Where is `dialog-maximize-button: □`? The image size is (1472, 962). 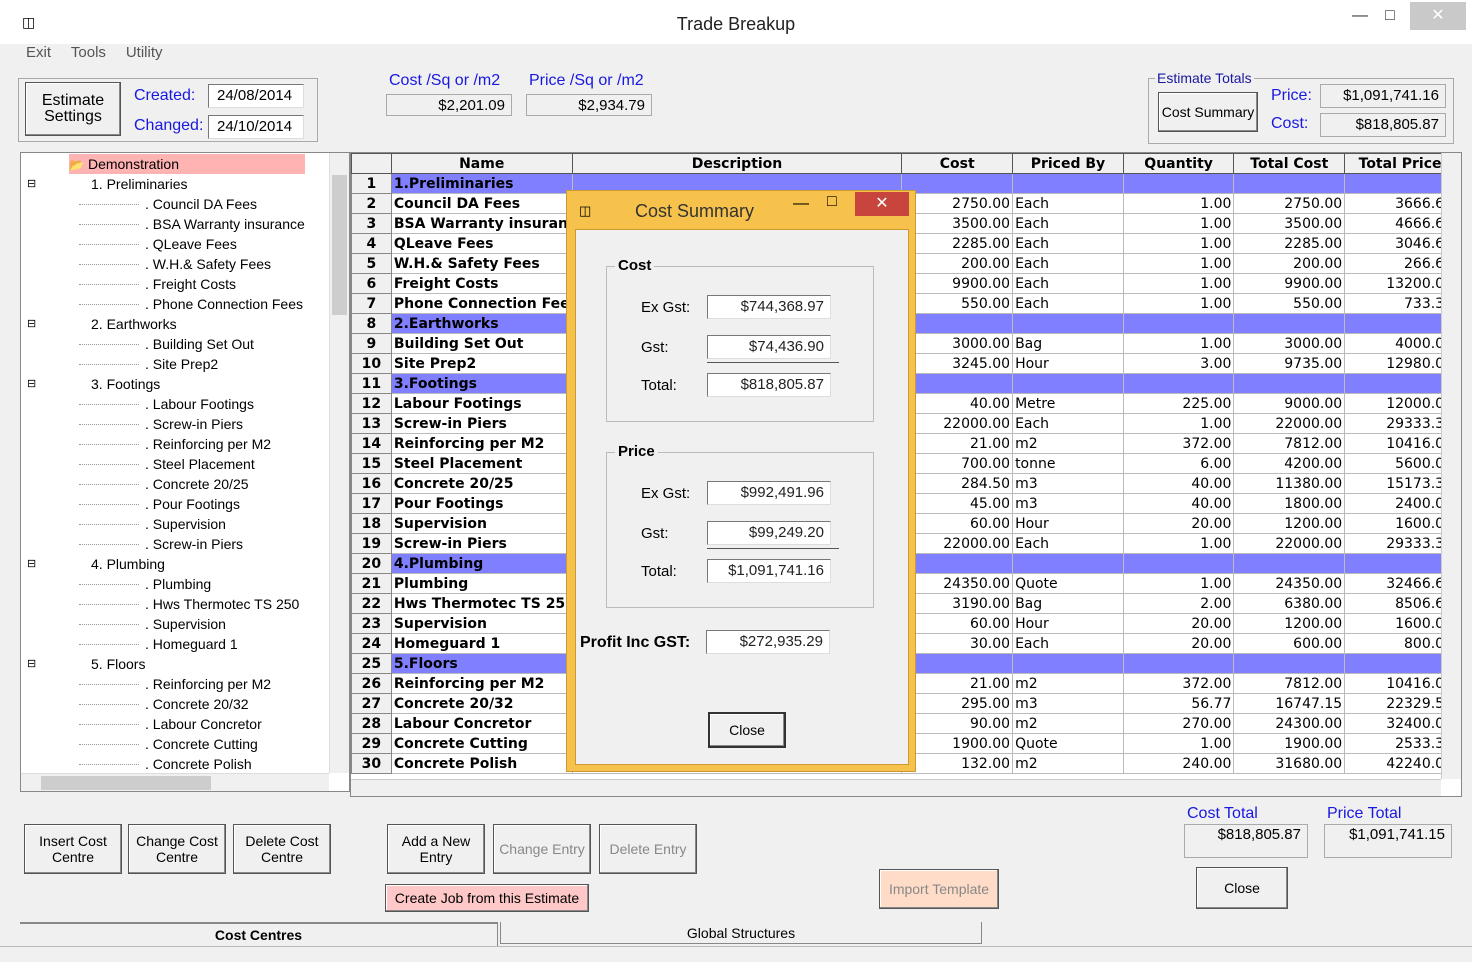
dialog-maximize-button: □ is located at coordinates (832, 202).